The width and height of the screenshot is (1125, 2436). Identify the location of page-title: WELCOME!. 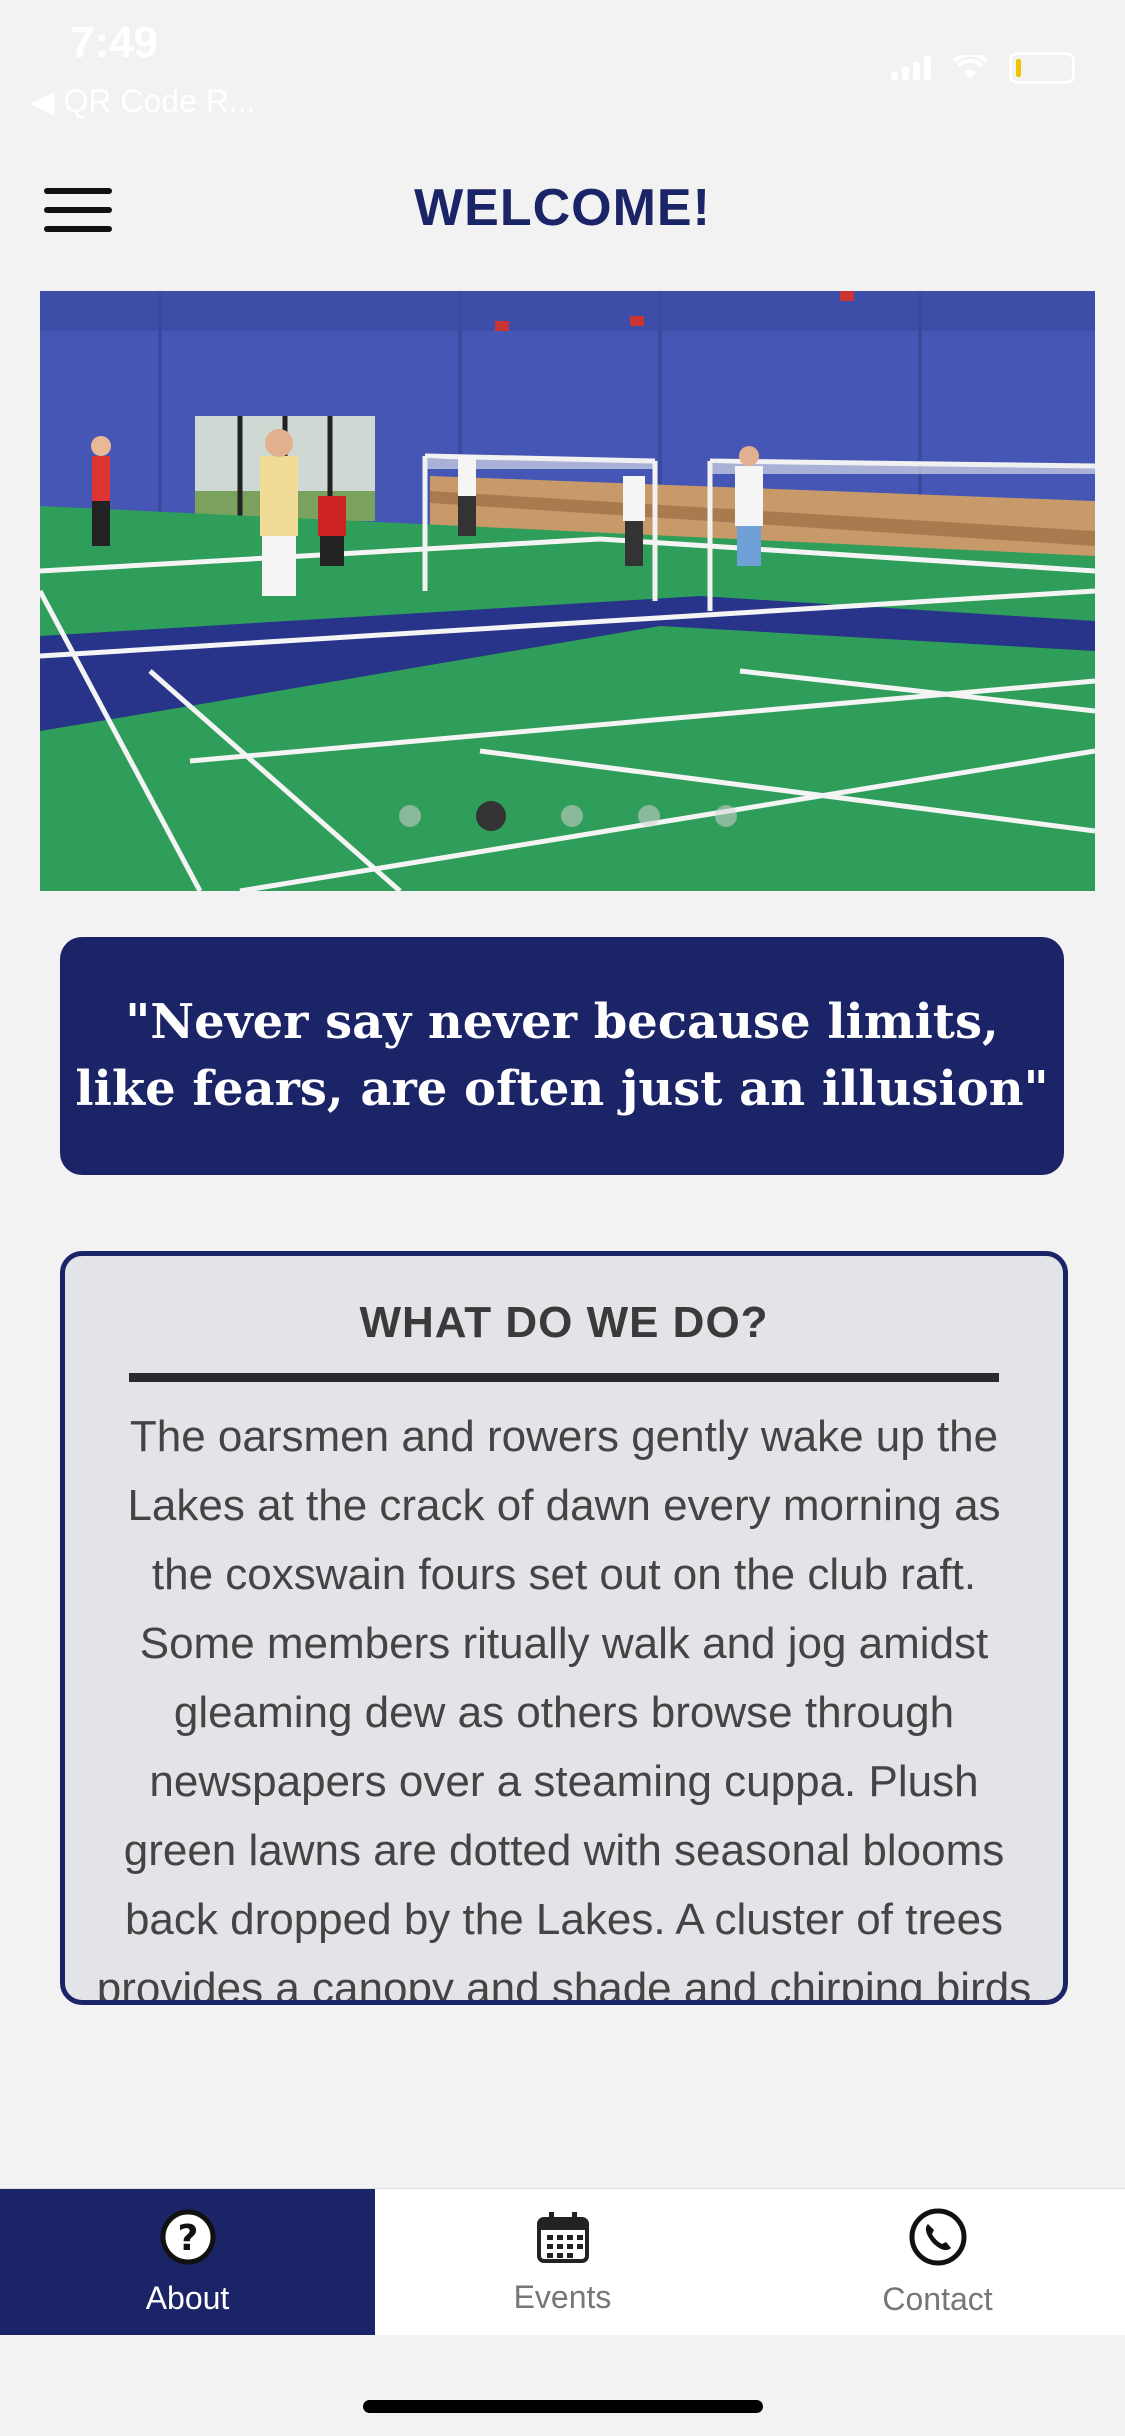
(562, 208).